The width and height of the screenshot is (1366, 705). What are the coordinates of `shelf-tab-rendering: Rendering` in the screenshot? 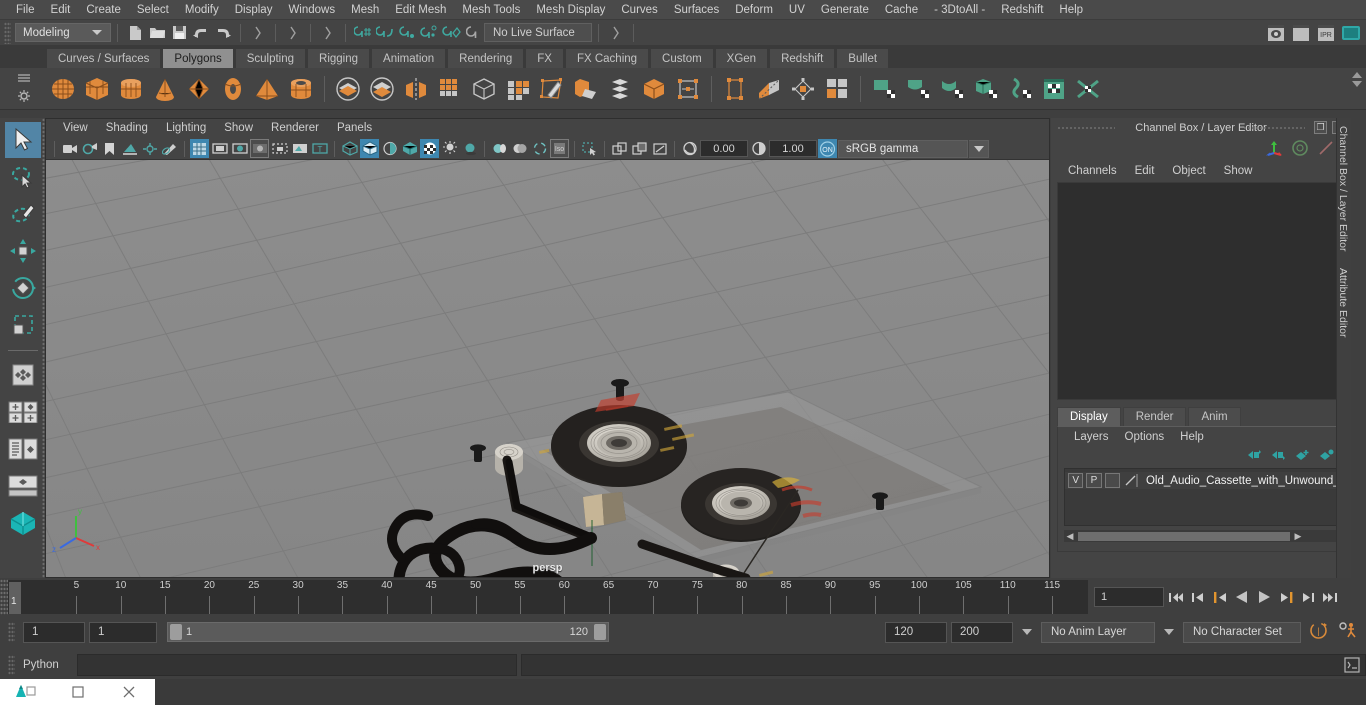 It's located at (486, 58).